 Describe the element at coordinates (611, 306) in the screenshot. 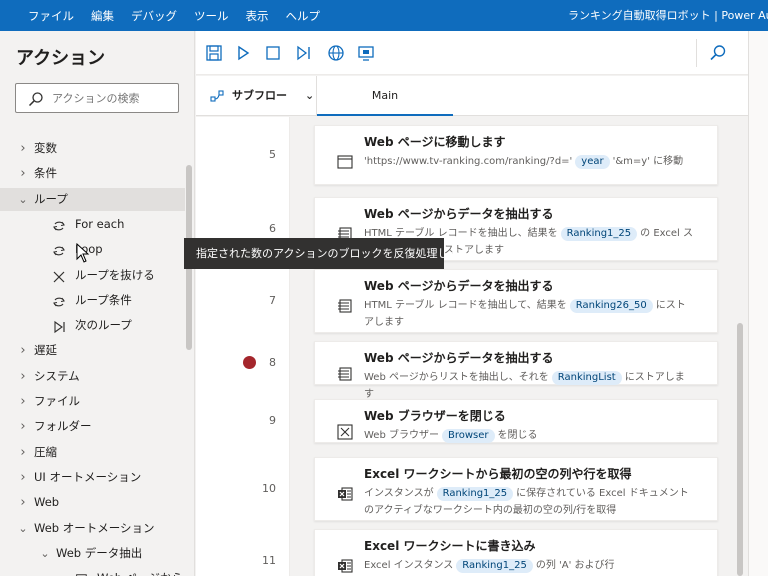

I see `variable-tag: Ranking26_50` at that location.